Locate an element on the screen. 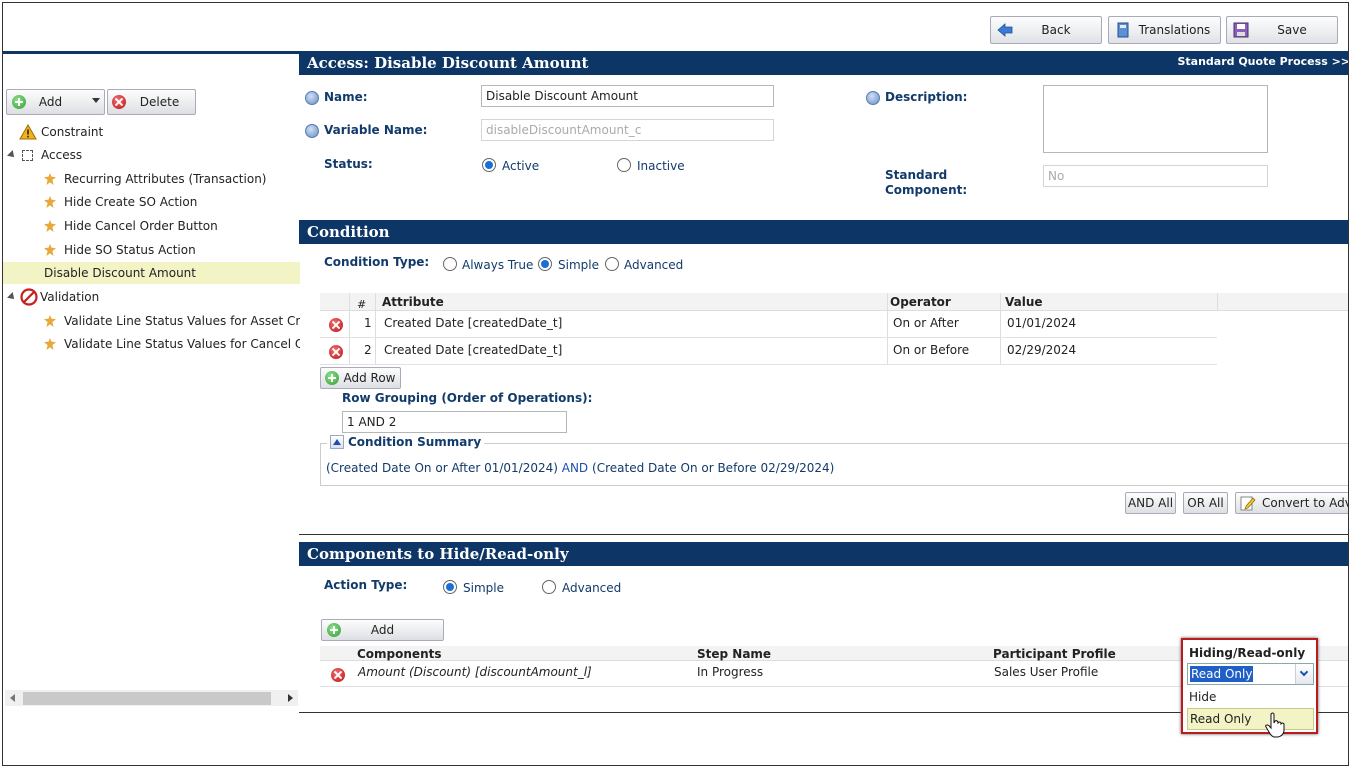 This screenshot has width=1352, height=769. row-grouping-label: Row Grouping (Order of Operations): is located at coordinates (467, 398).